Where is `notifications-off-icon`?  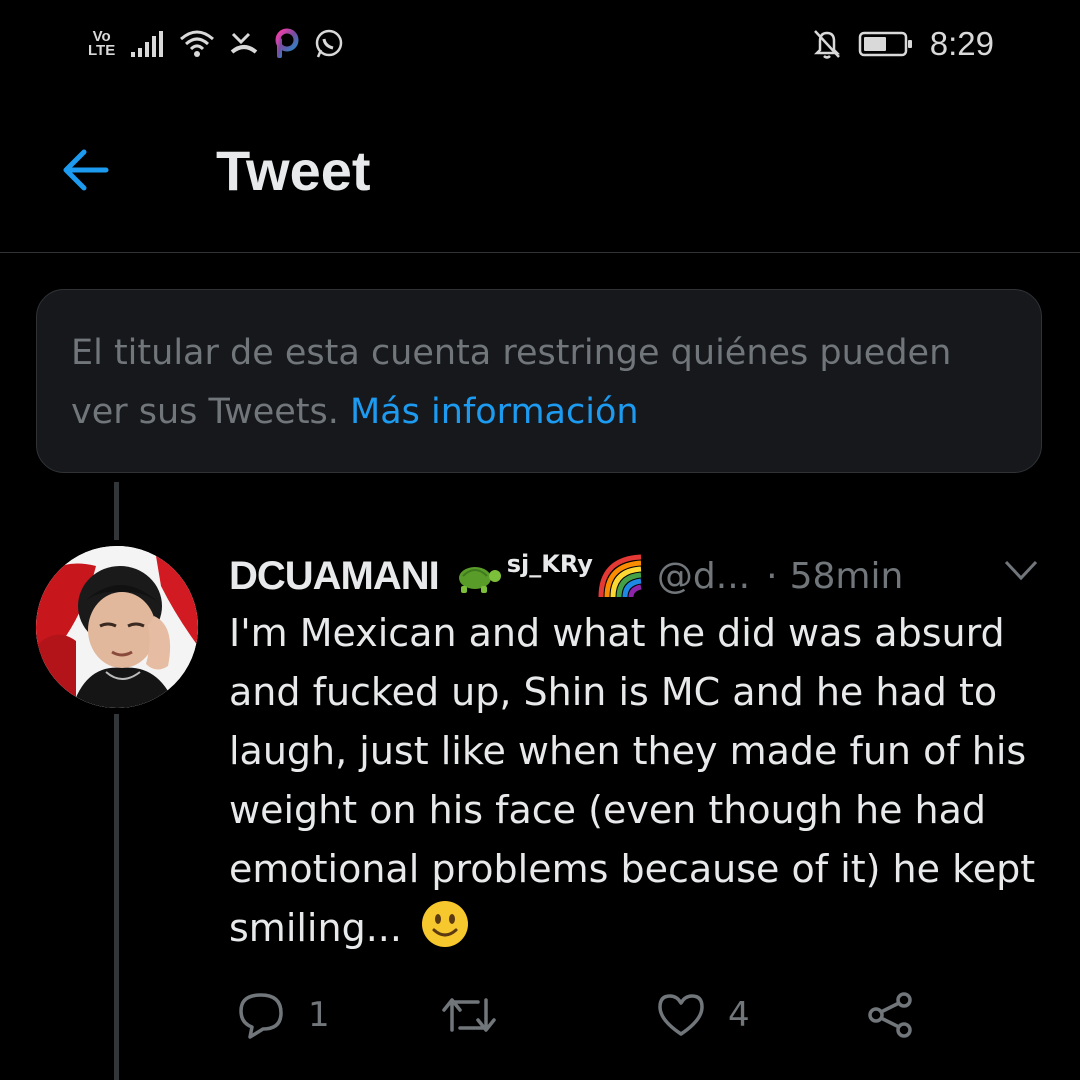 notifications-off-icon is located at coordinates (826, 44).